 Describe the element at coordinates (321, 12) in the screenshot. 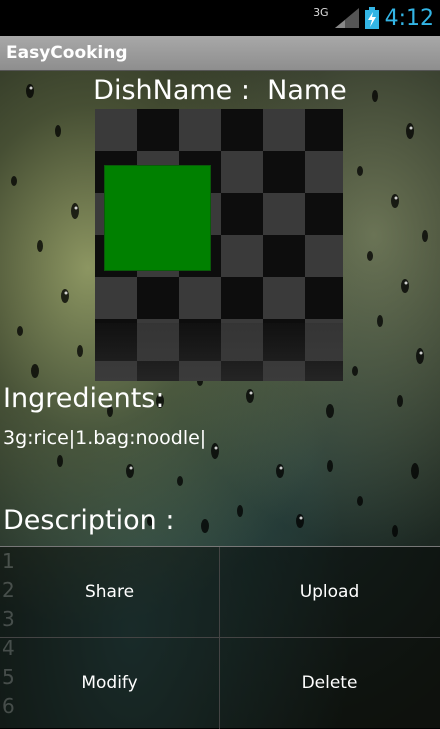

I see `network-type-label: 3G` at that location.